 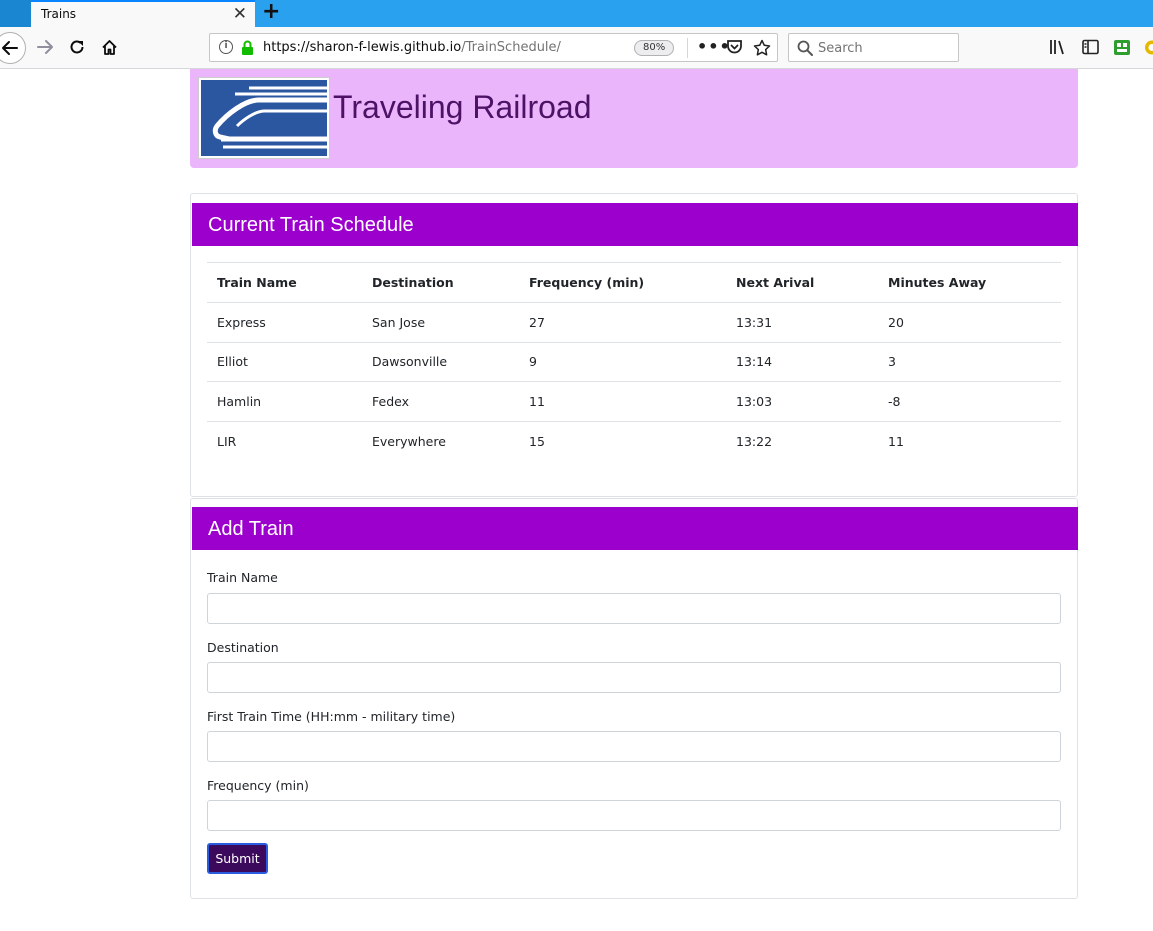 What do you see at coordinates (622, 362) in the screenshot?
I see `cell-frequency: 9` at bounding box center [622, 362].